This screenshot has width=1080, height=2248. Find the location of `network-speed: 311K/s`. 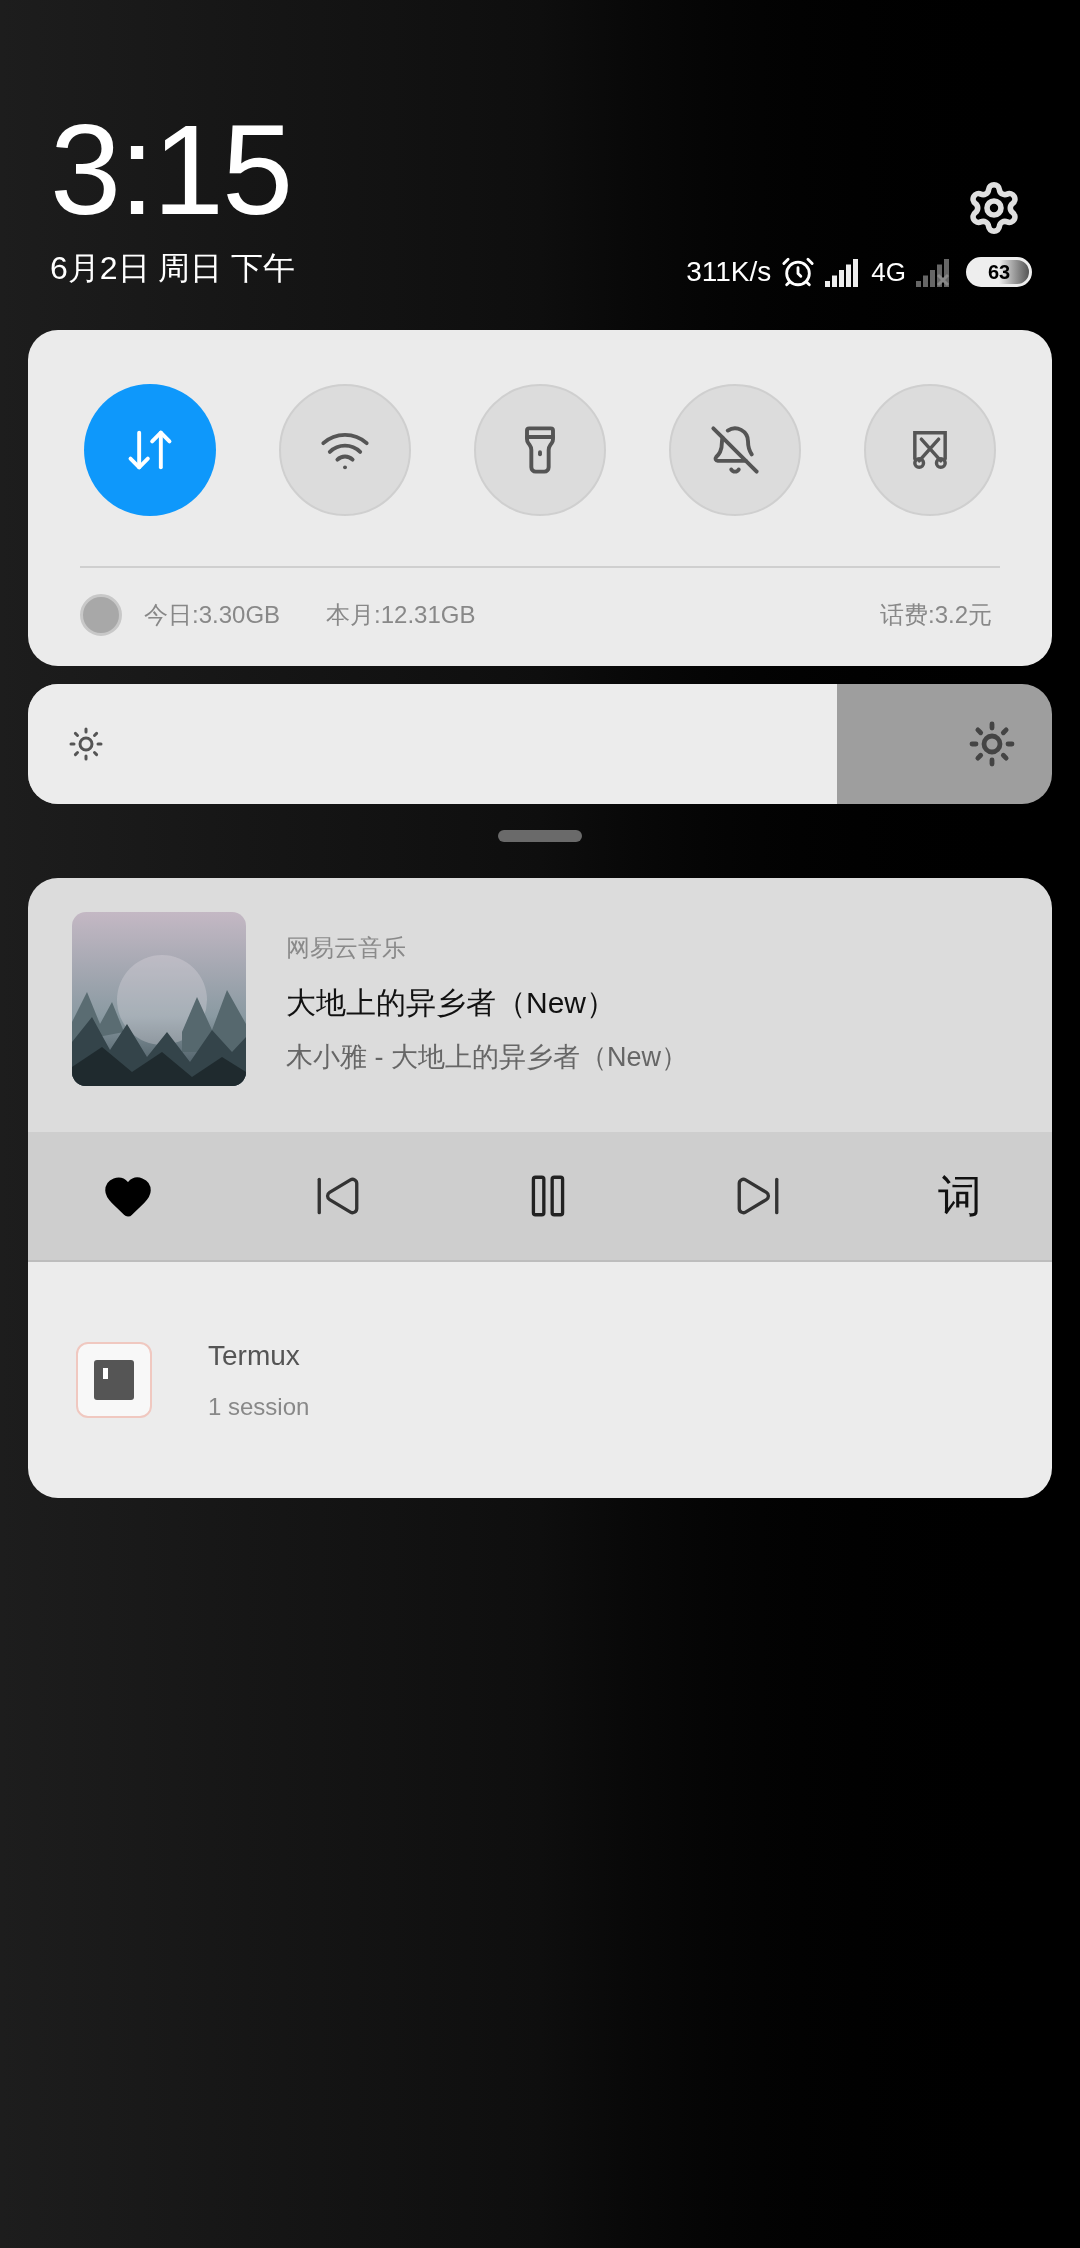

network-speed: 311K/s is located at coordinates (729, 272).